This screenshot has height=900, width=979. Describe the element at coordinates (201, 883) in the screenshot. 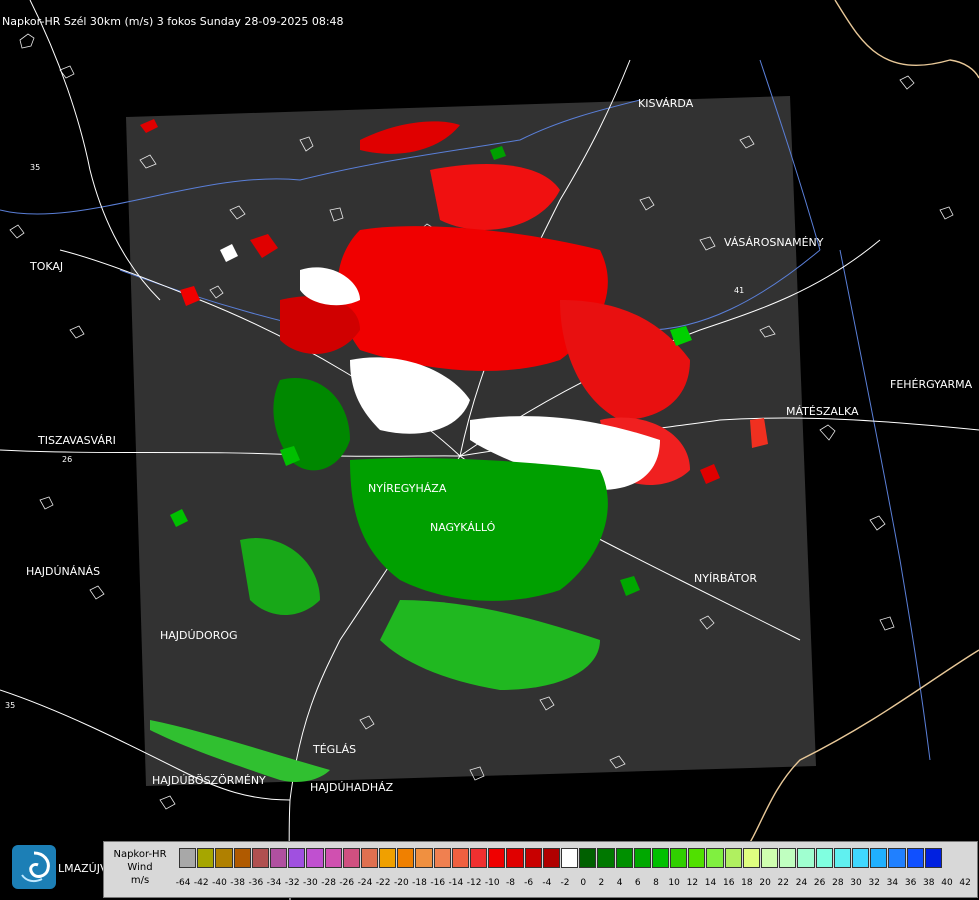

I see `legend-tick-label: -42` at that location.